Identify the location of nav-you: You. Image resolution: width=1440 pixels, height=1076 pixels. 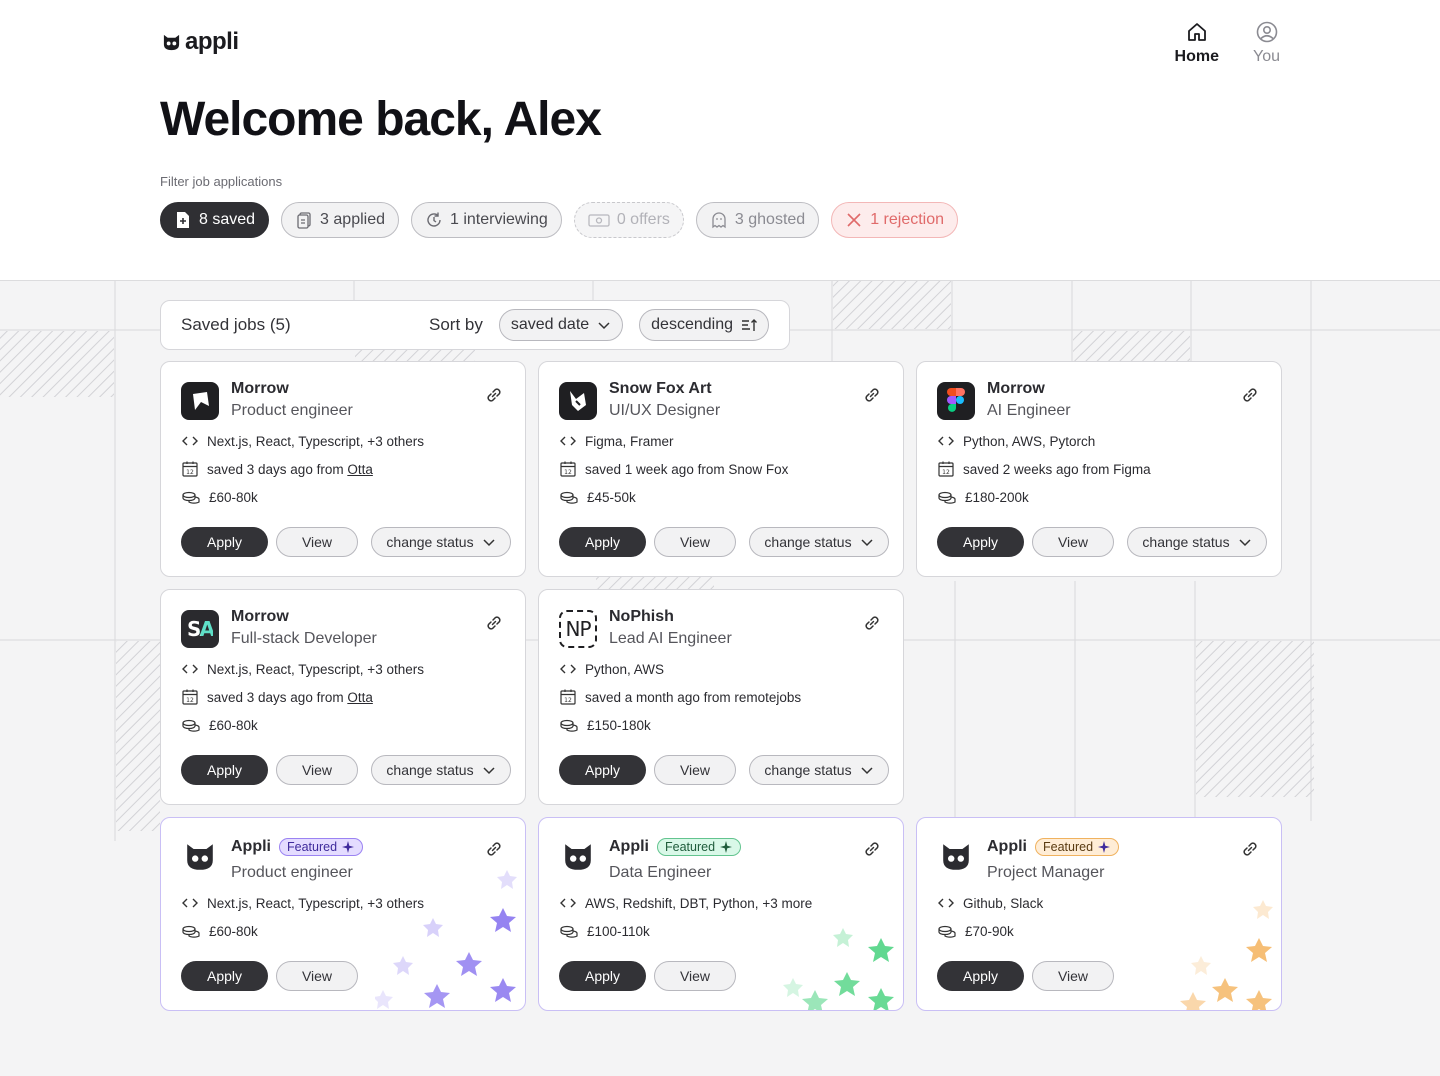
(1266, 43).